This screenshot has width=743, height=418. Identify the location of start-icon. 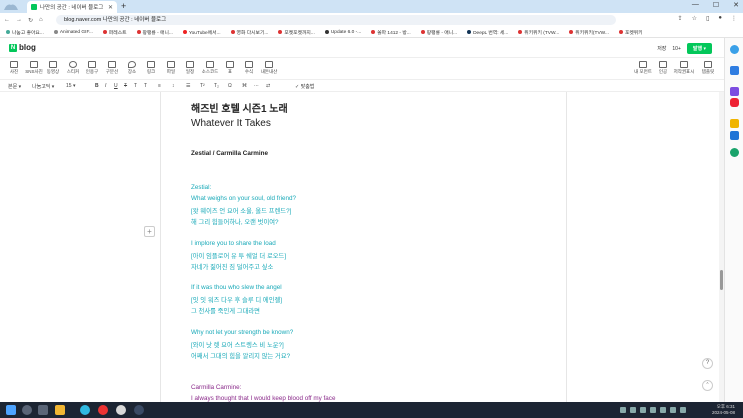
(11, 410).